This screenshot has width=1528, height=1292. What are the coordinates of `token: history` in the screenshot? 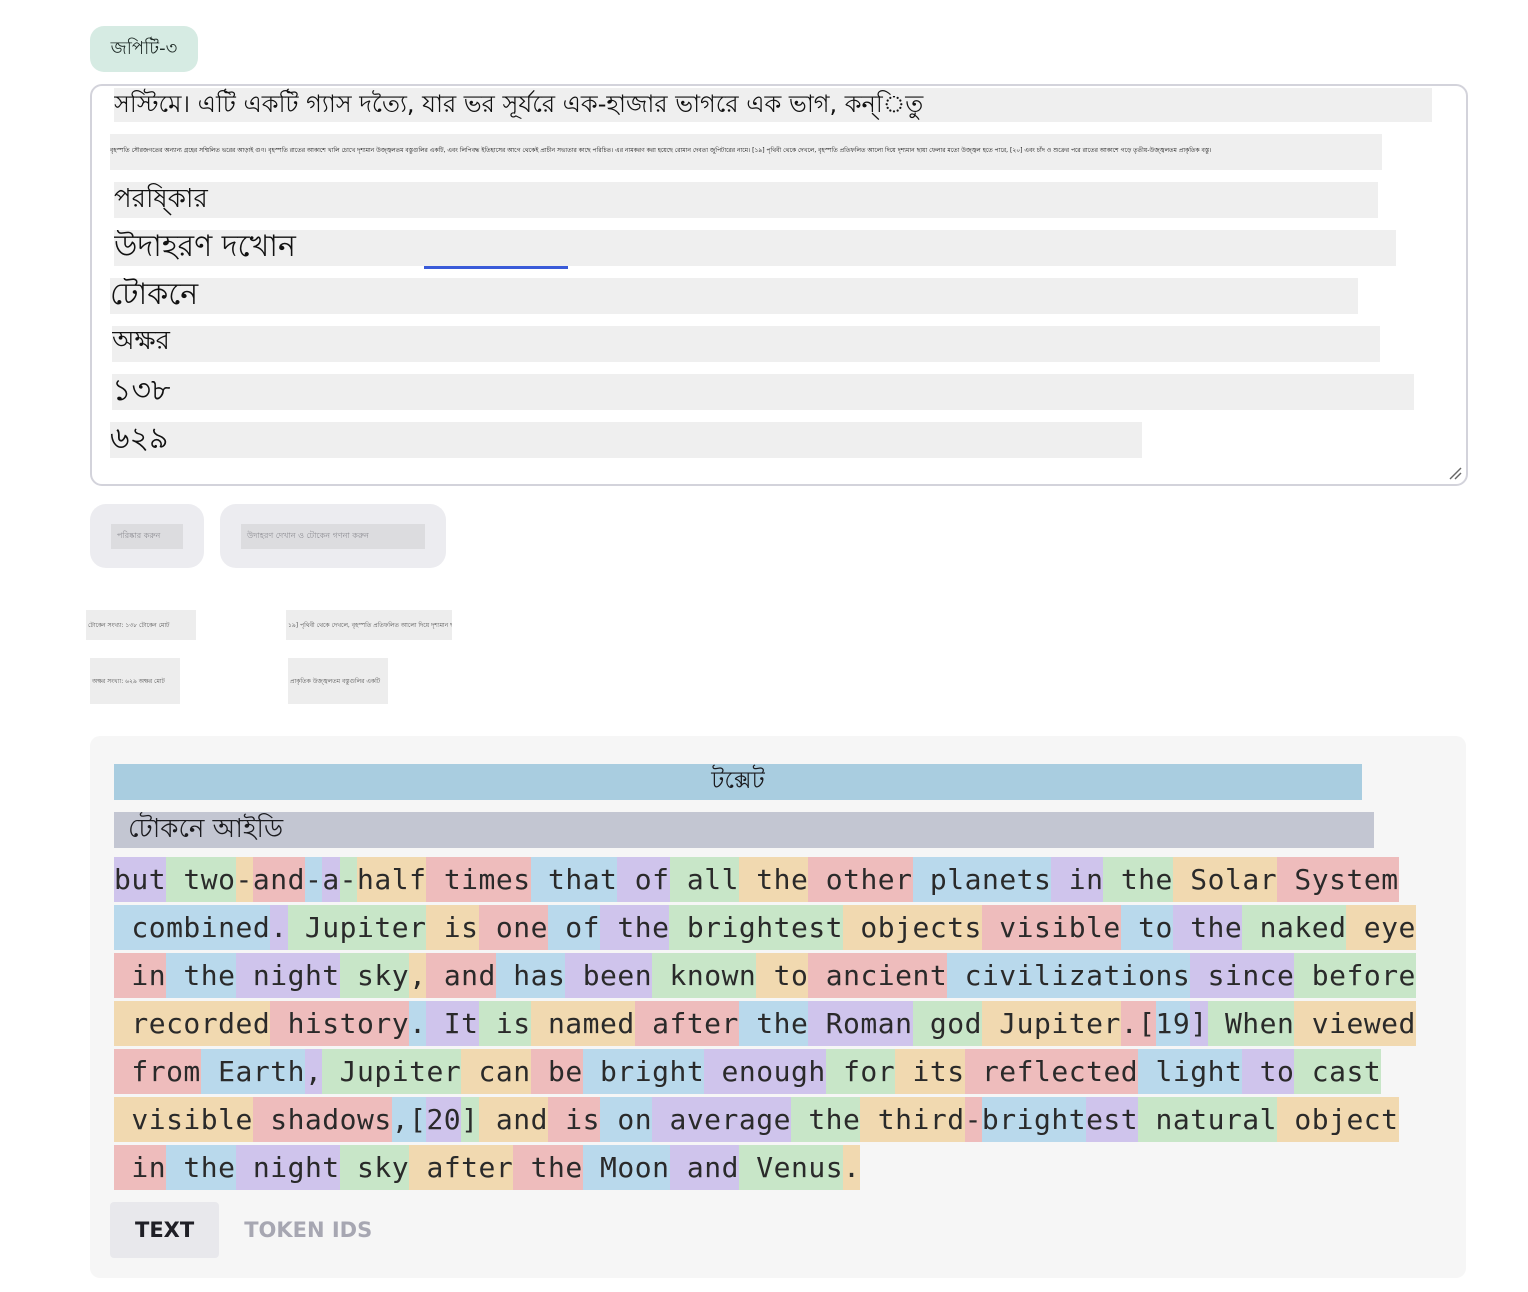 It's located at (340, 1023).